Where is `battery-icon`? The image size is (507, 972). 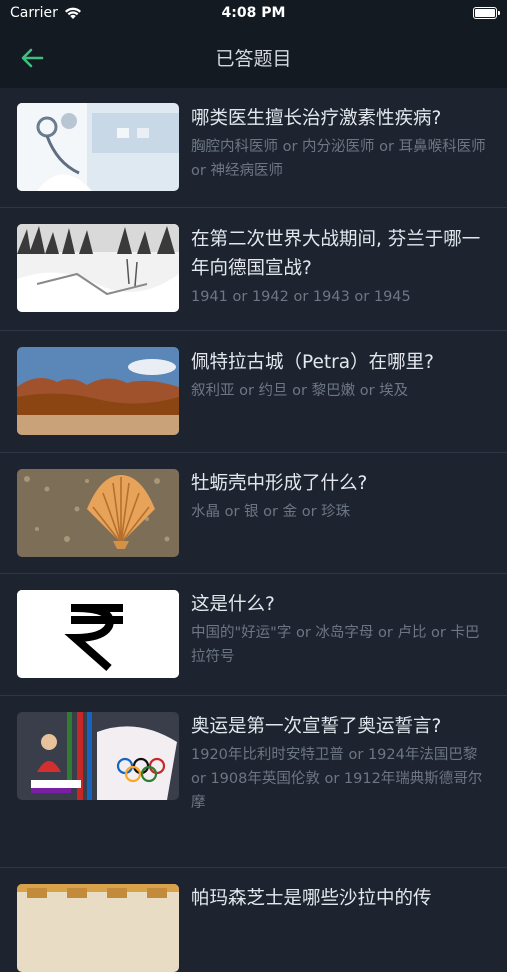 battery-icon is located at coordinates (486, 13).